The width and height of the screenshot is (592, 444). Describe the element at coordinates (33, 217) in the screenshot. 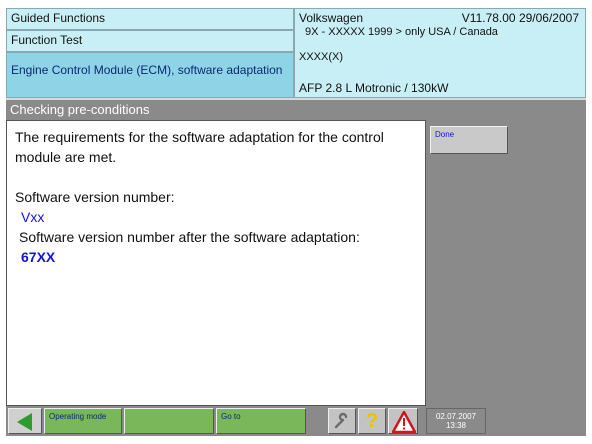

I see `version-value: Vxx` at that location.